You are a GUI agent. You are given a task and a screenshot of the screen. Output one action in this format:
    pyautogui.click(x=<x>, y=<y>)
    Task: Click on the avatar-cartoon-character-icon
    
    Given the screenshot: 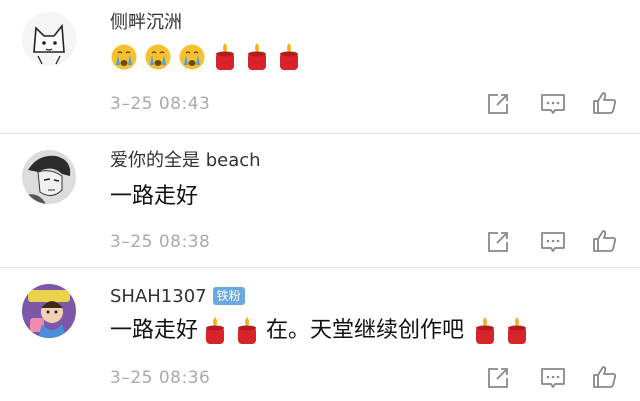 What is the action you would take?
    pyautogui.click(x=49, y=311)
    